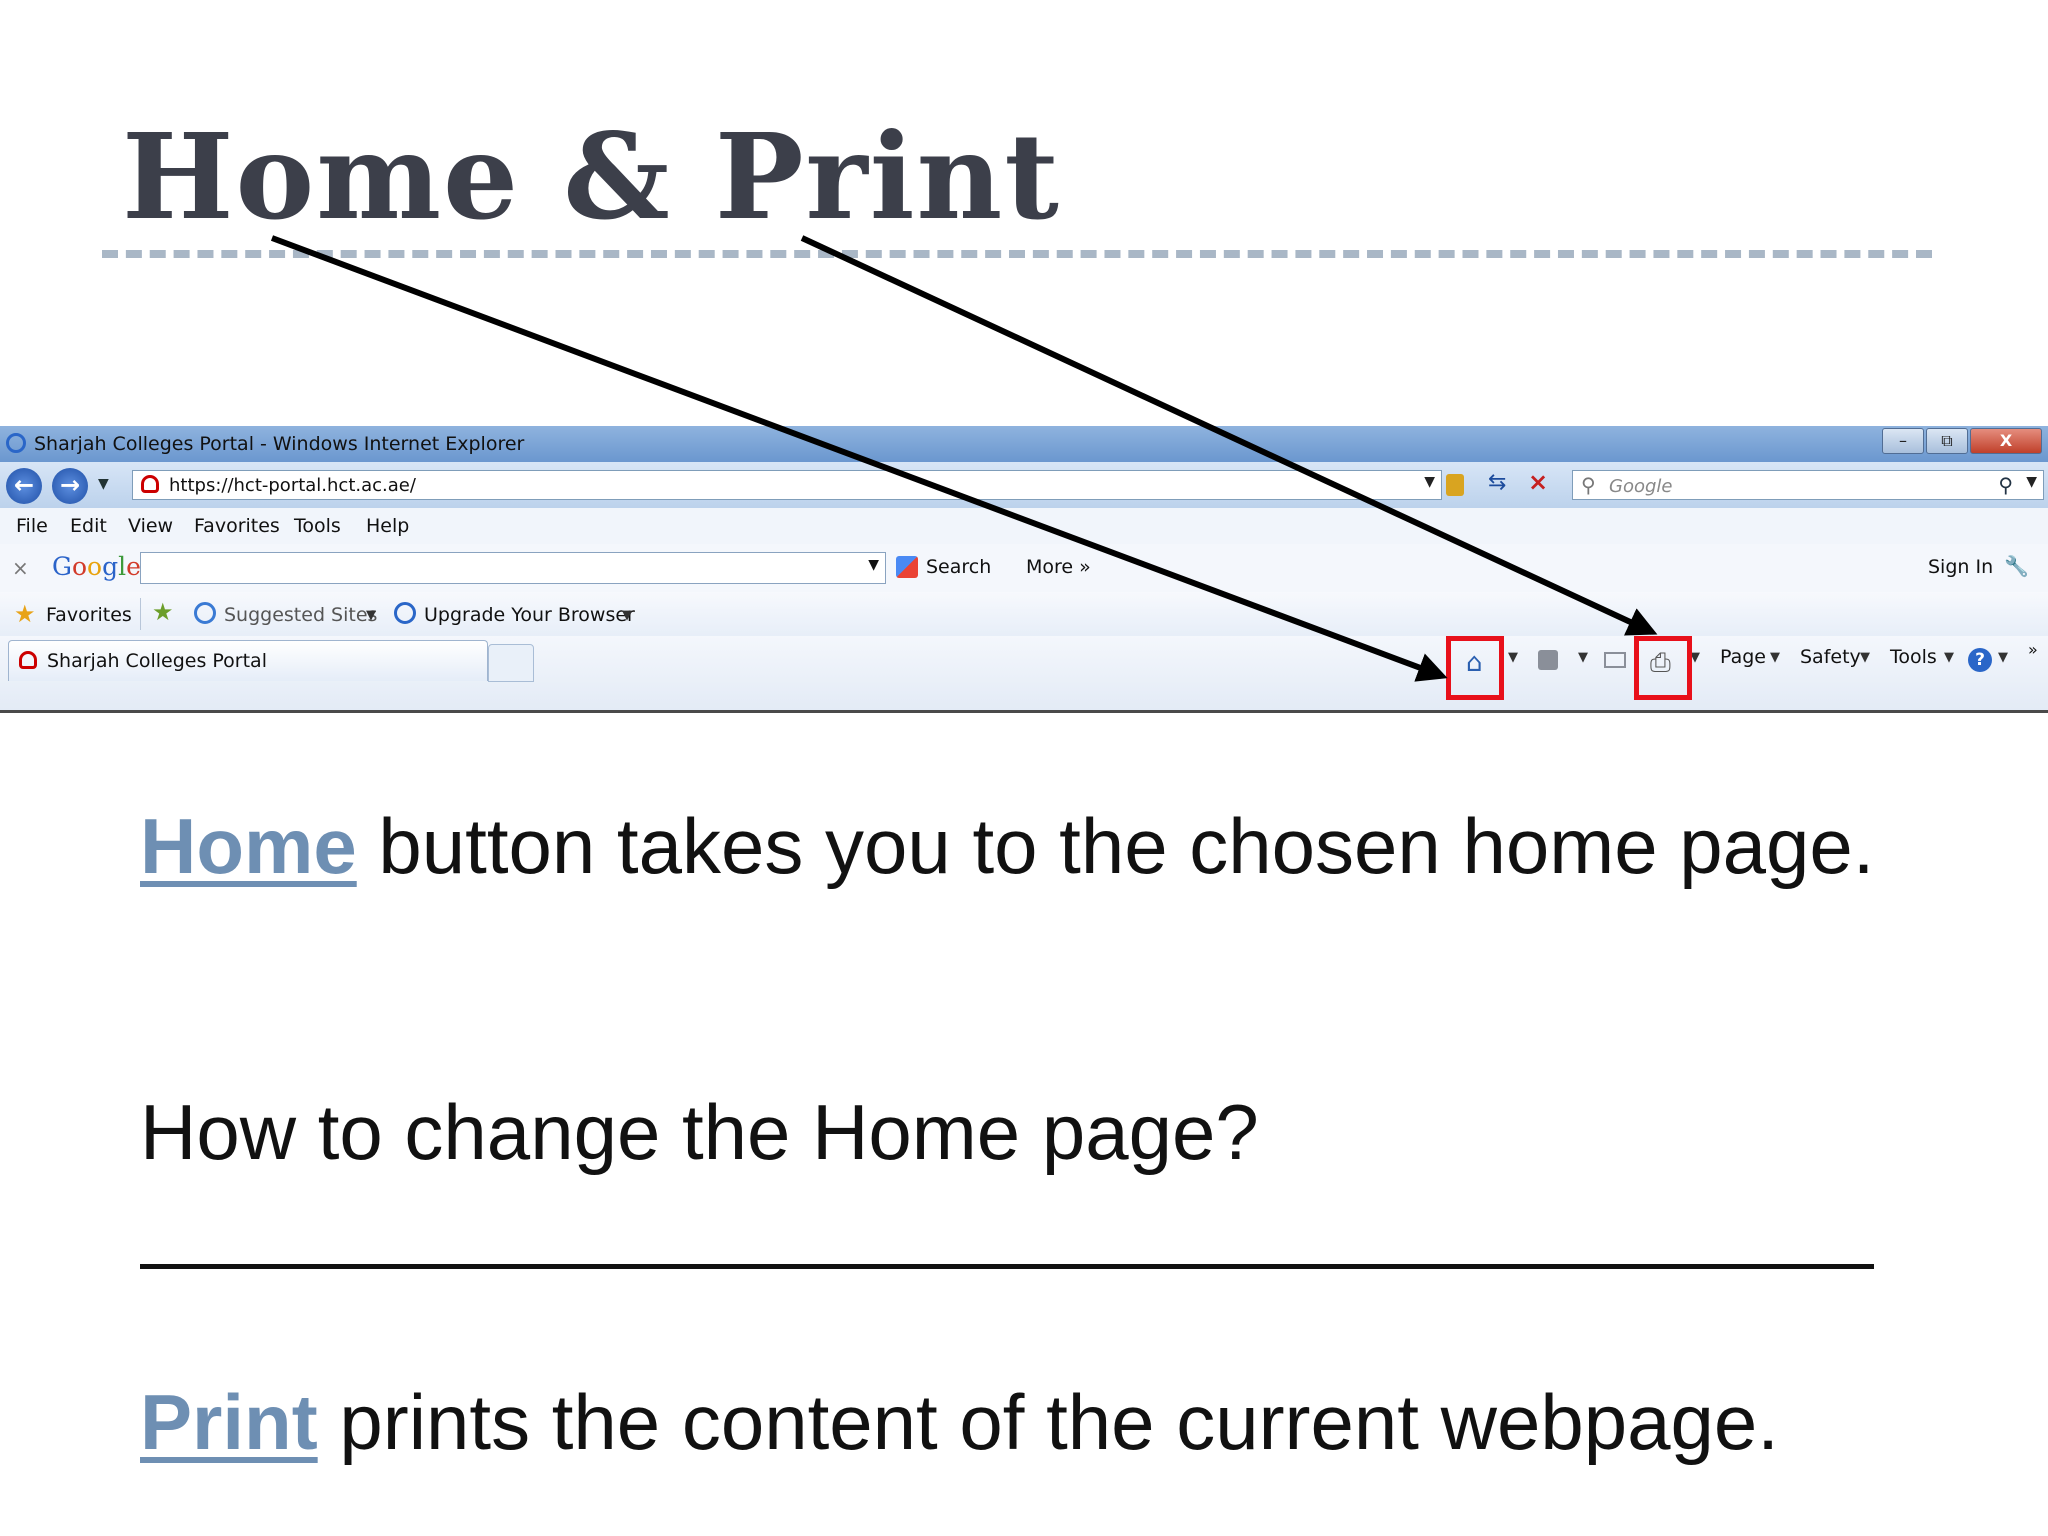 This screenshot has height=1536, width=2048. What do you see at coordinates (1007, 1266) in the screenshot?
I see `answer-blank-line` at bounding box center [1007, 1266].